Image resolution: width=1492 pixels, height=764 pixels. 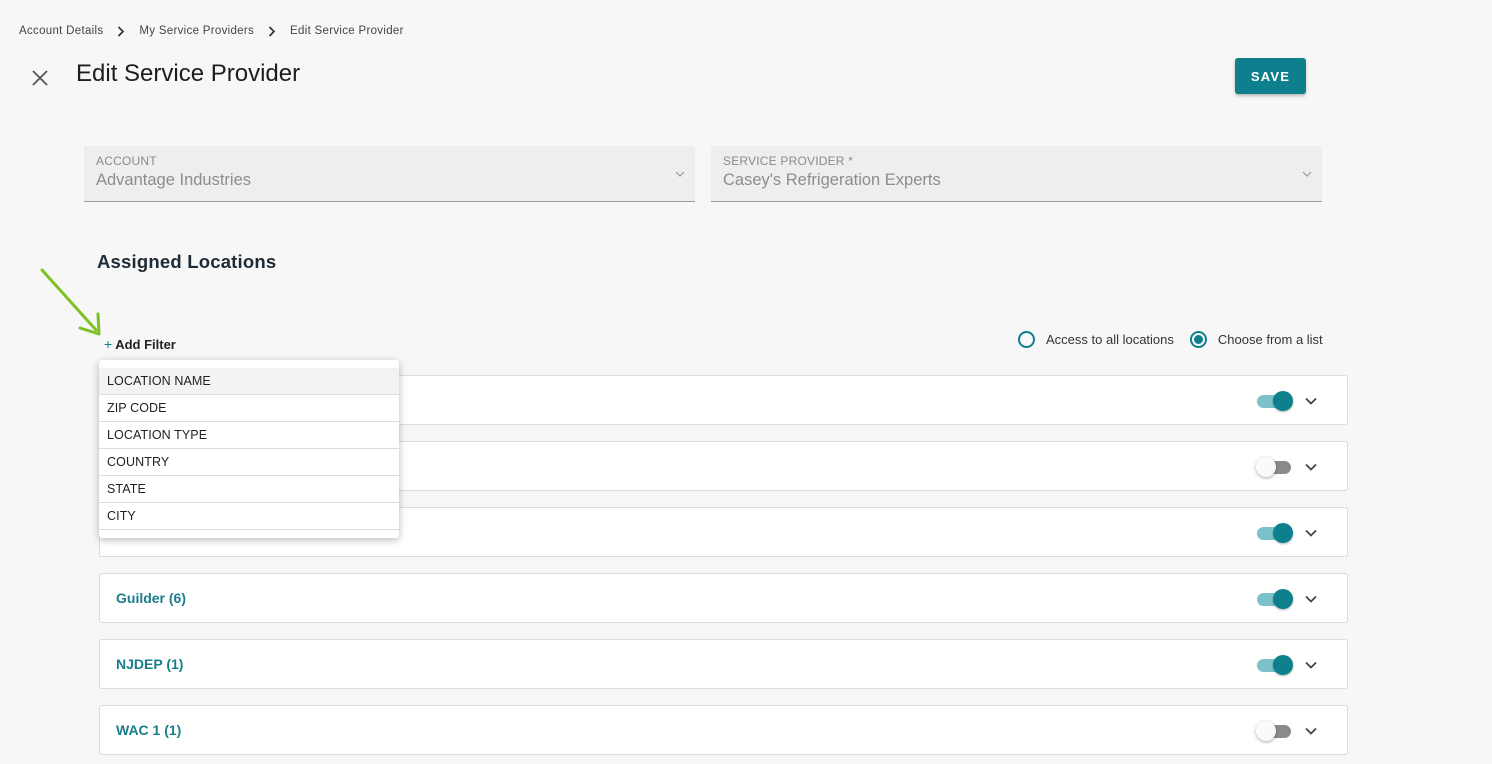 What do you see at coordinates (723, 598) in the screenshot?
I see `location-group-card: Guilder (6)` at bounding box center [723, 598].